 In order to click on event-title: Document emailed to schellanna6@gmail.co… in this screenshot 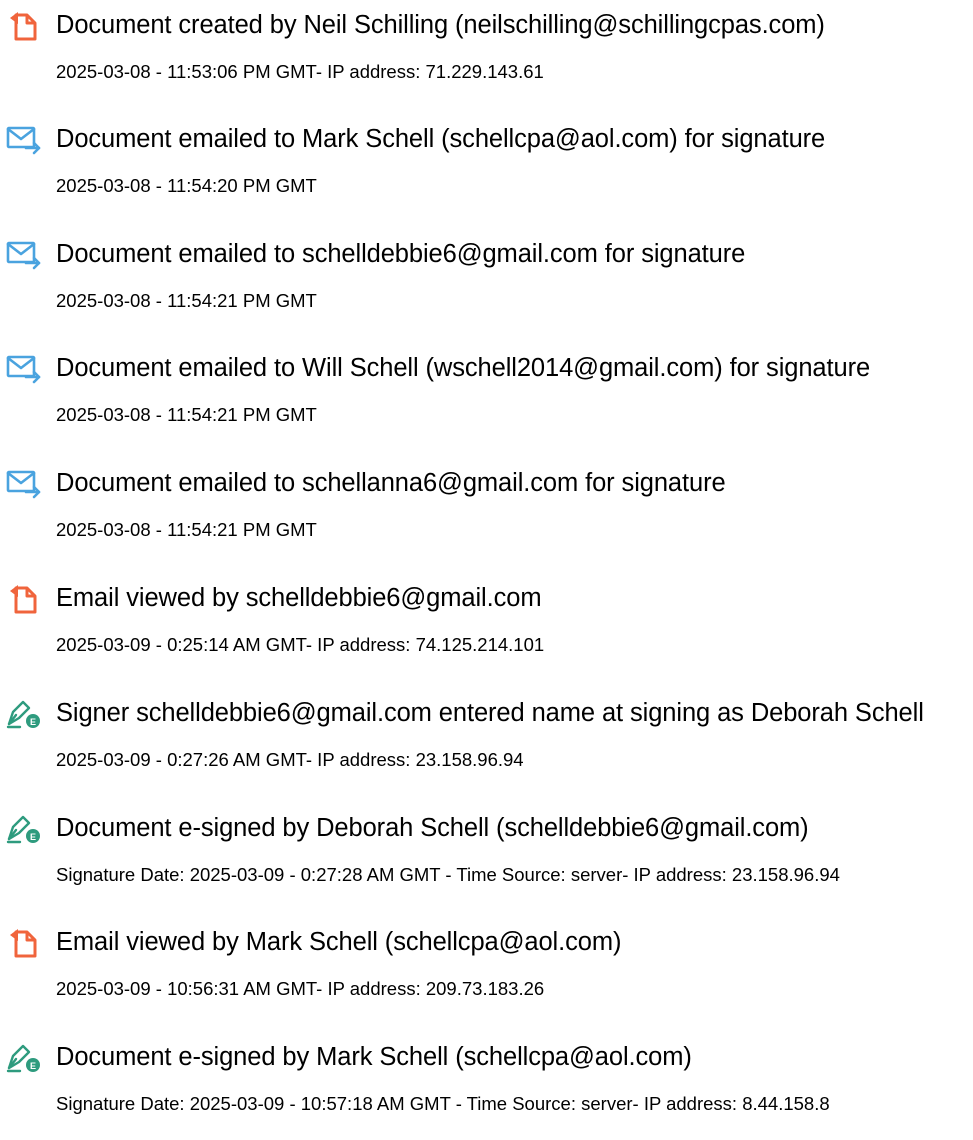, I will do `click(391, 483)`.